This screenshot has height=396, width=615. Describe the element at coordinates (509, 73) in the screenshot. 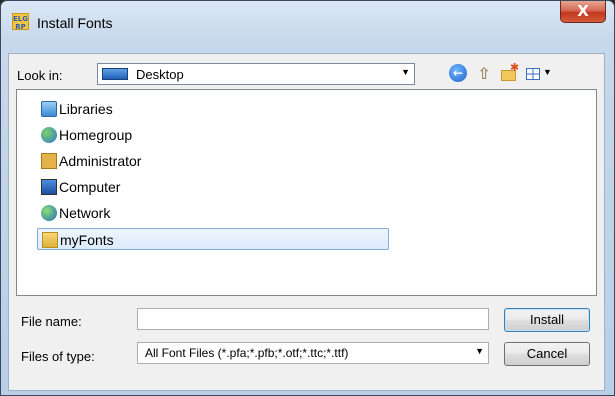

I see `new-folder-icon: ✱` at that location.